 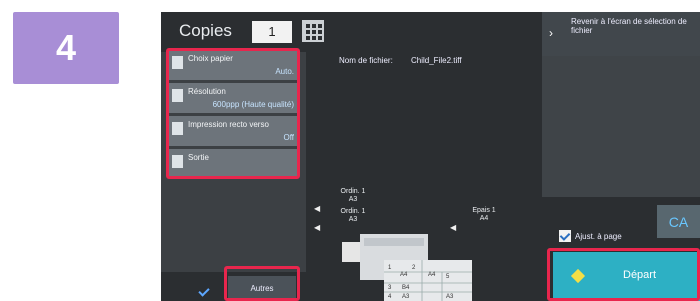 I want to click on cassette-label: B4, so click(x=406, y=288).